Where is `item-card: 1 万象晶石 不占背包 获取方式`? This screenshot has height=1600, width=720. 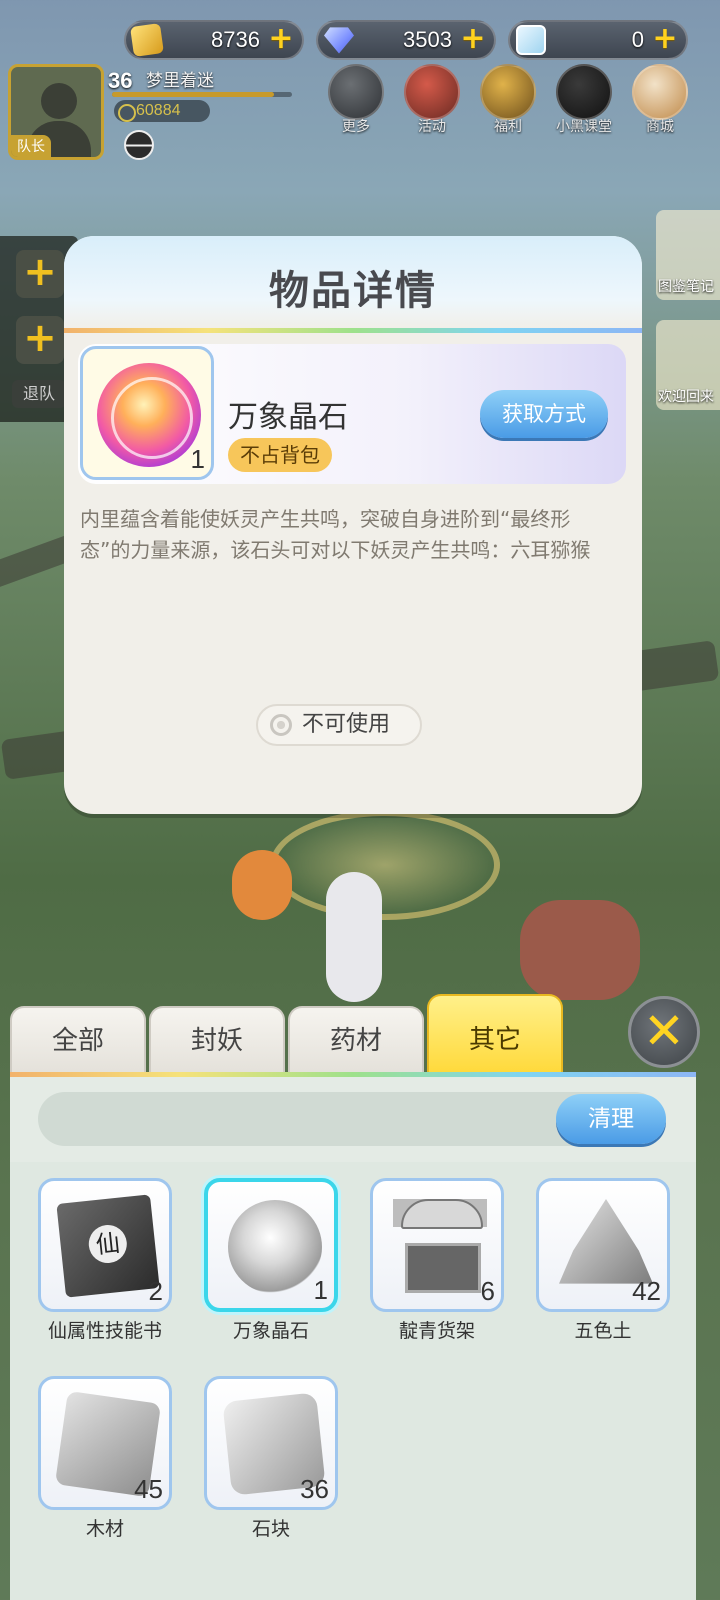
item-card: 1 万象晶石 不占背包 获取方式 is located at coordinates (352, 414).